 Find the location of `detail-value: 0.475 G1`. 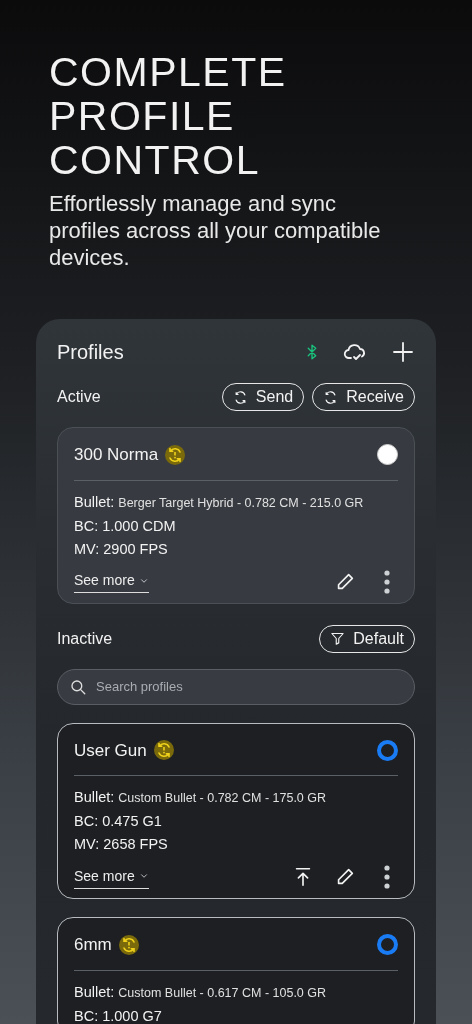

detail-value: 0.475 G1 is located at coordinates (132, 821).